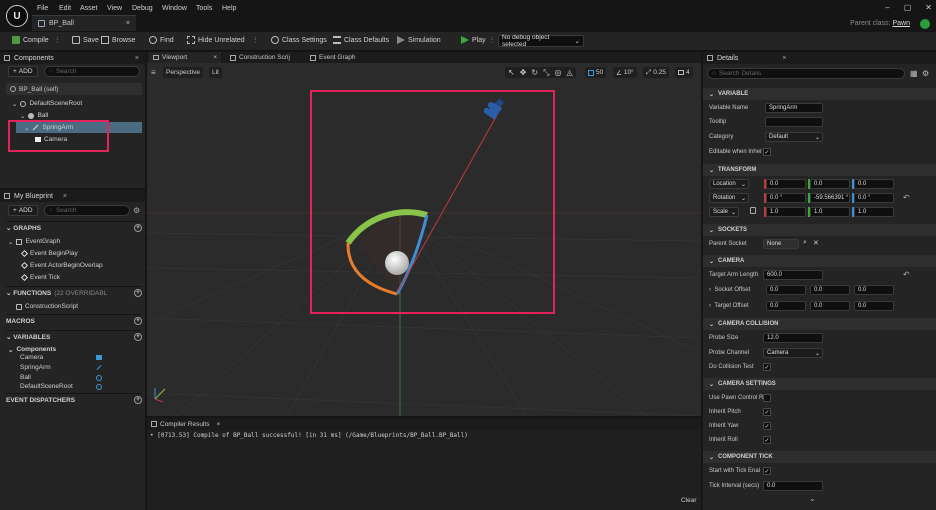 The height and width of the screenshot is (510, 936). I want to click on do-collision-test-checkbox: ✓, so click(767, 367).